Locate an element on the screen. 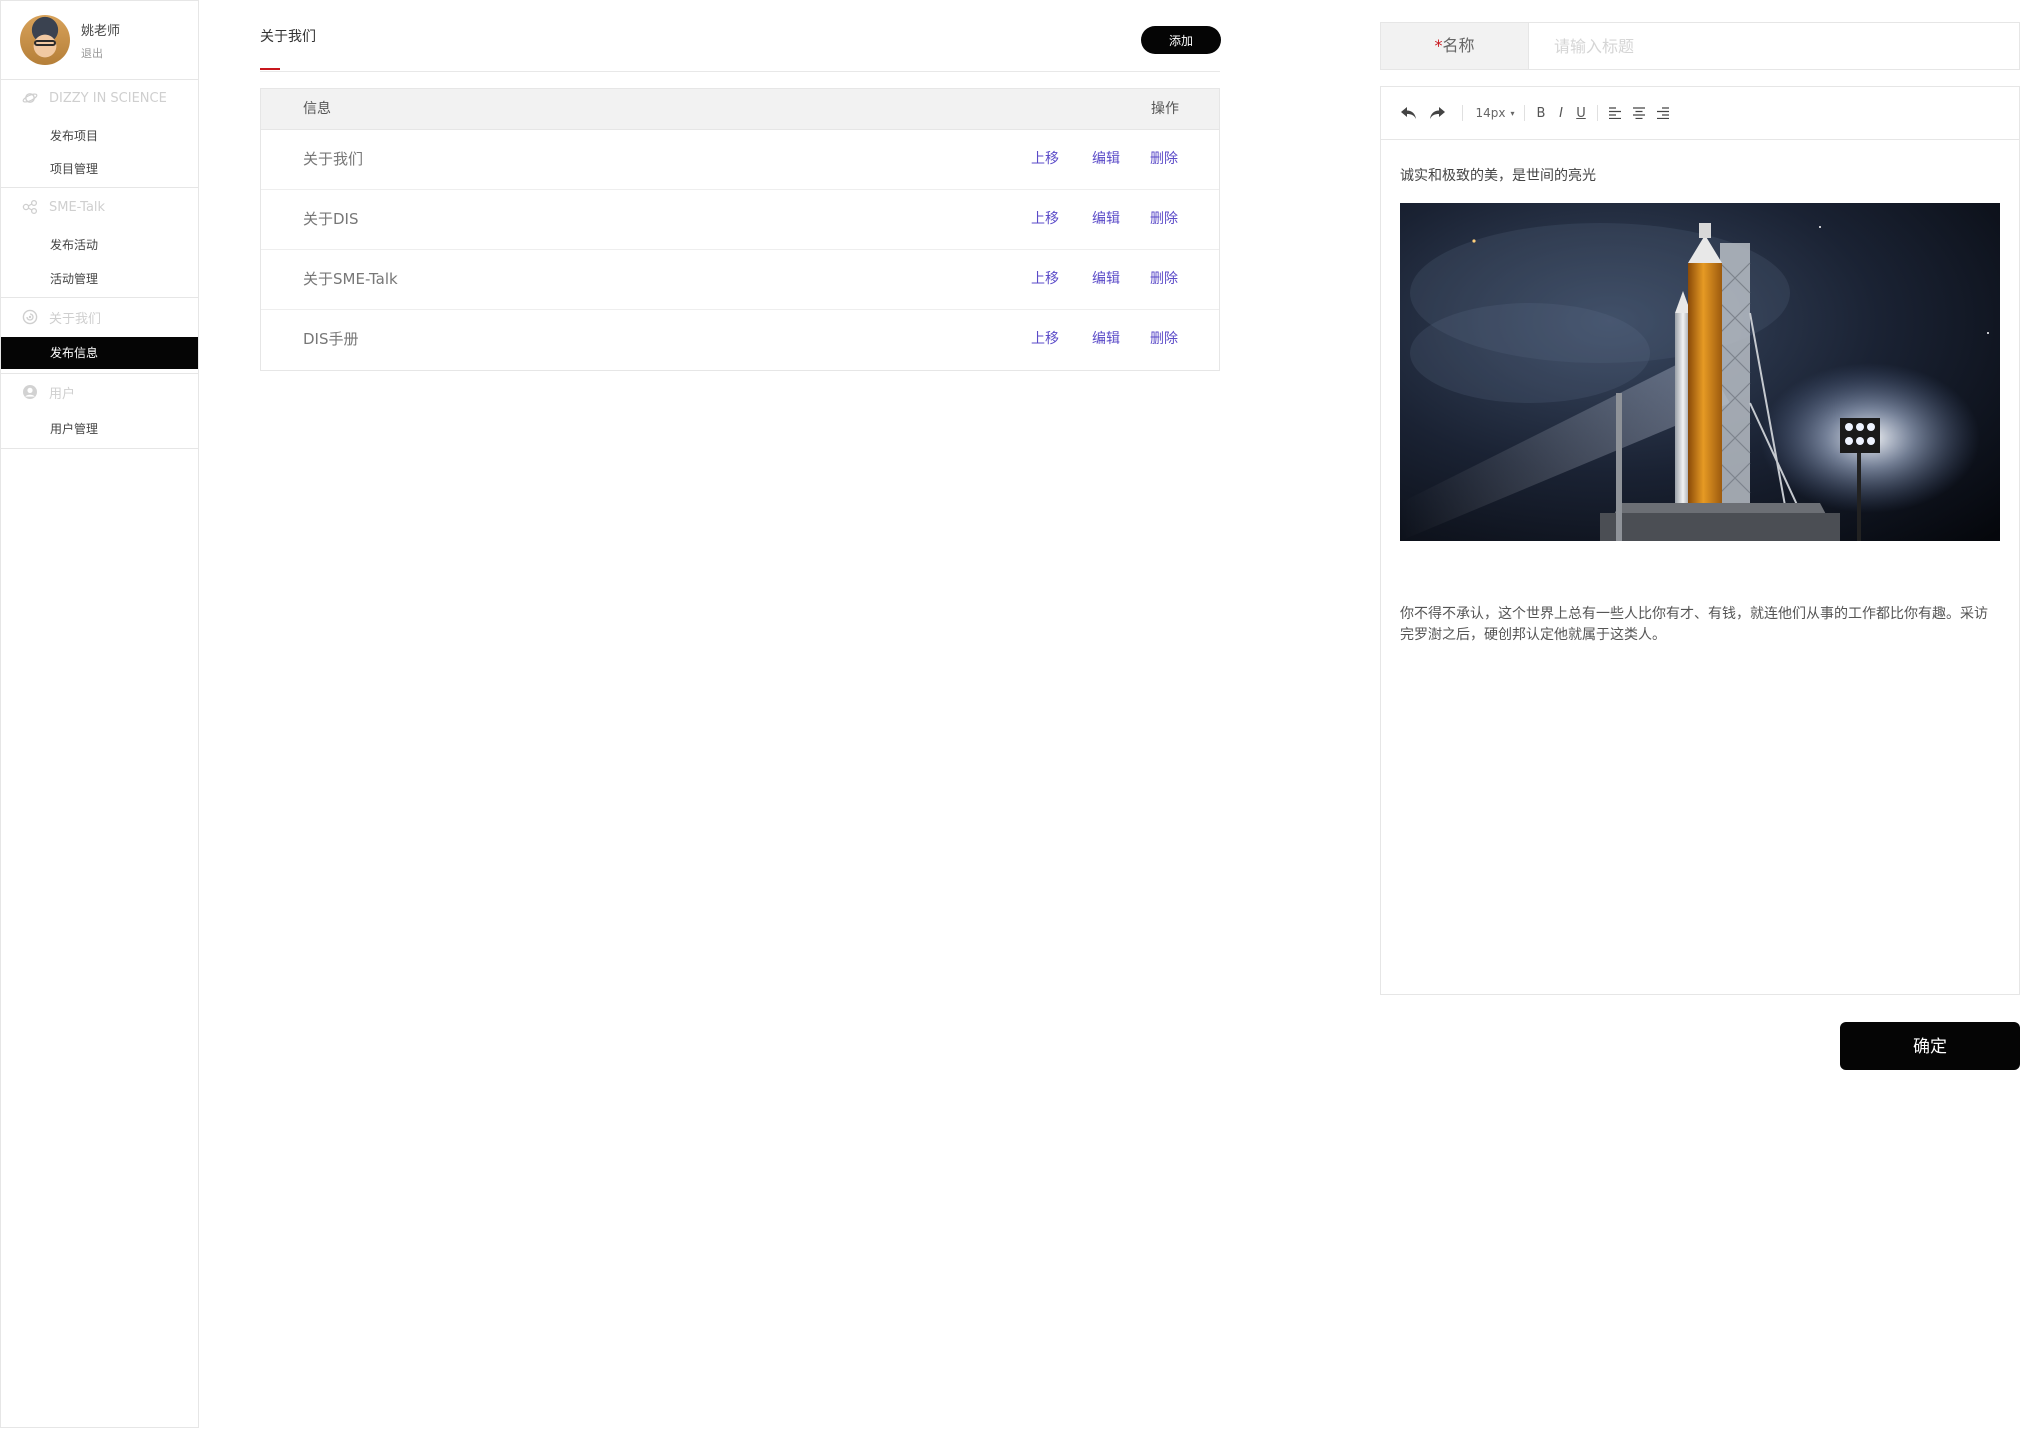 This screenshot has height=1430, width=2020. nav-section-header: 关于我们 is located at coordinates (61, 317).